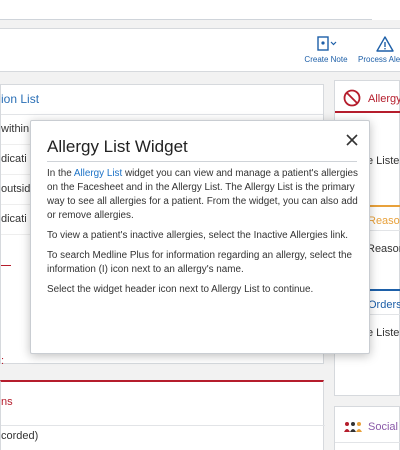 The height and width of the screenshot is (450, 400). What do you see at coordinates (383, 161) in the screenshot?
I see `allergy-status-text: e Liste` at bounding box center [383, 161].